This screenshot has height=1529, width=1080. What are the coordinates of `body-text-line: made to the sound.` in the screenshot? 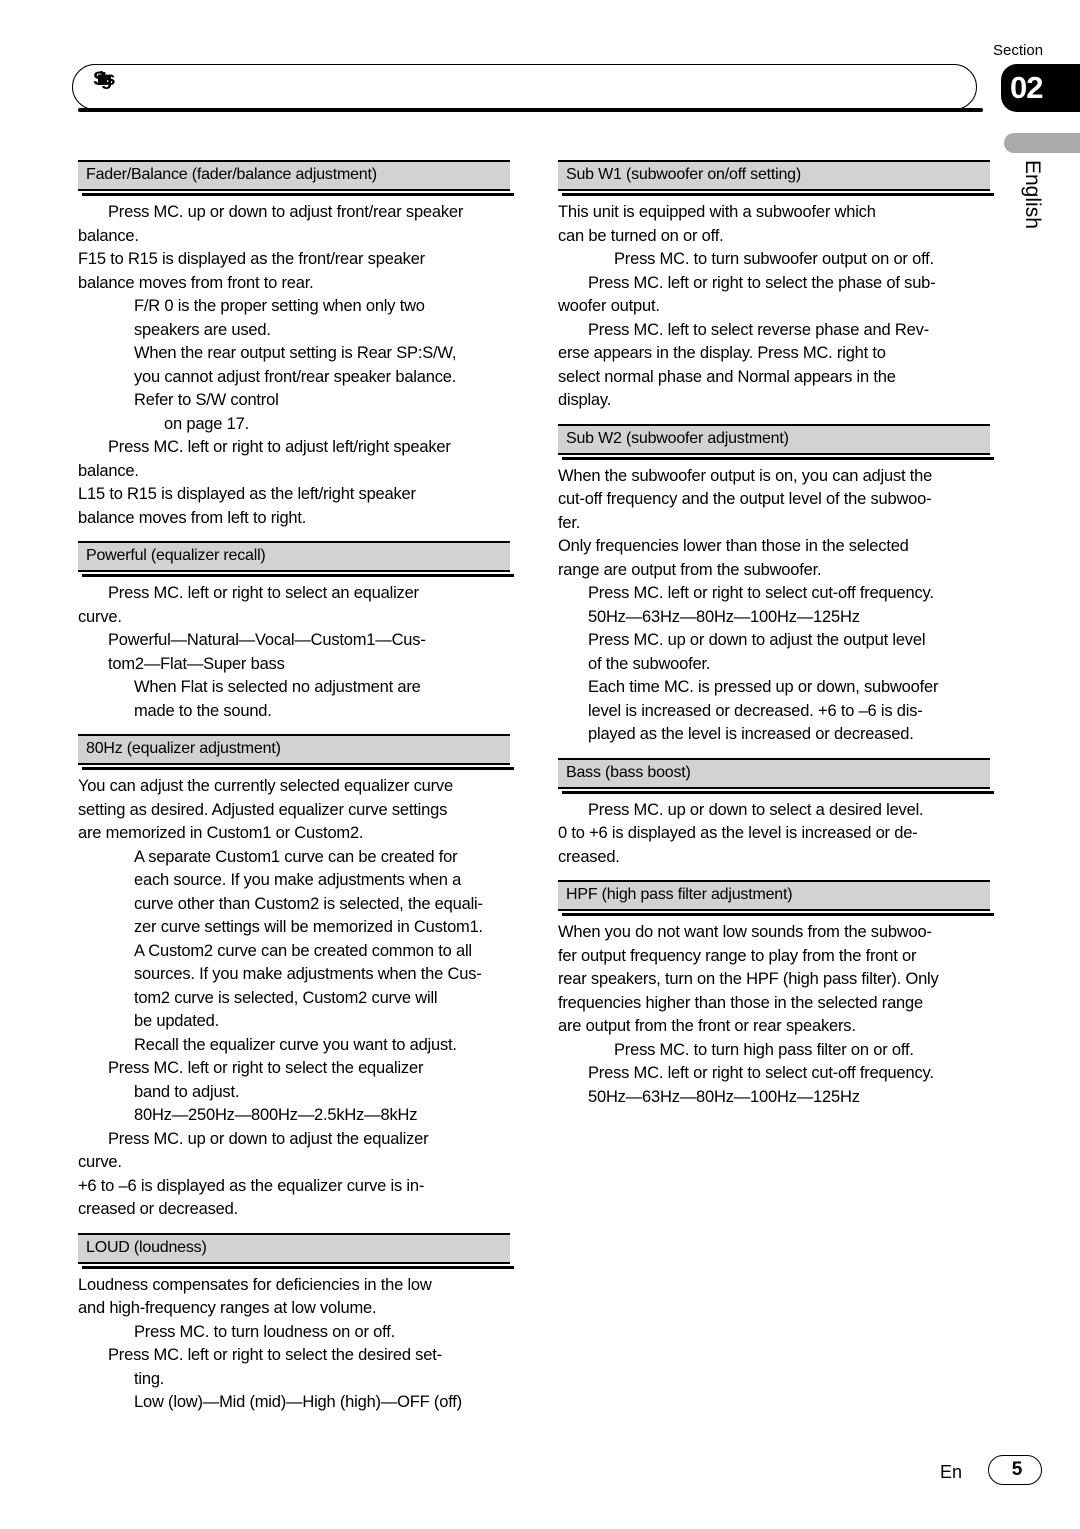 It's located at (203, 710).